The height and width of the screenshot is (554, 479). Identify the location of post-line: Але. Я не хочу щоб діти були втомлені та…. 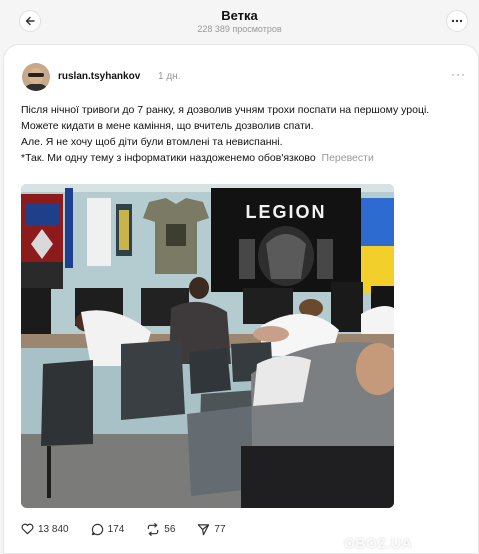
(152, 142).